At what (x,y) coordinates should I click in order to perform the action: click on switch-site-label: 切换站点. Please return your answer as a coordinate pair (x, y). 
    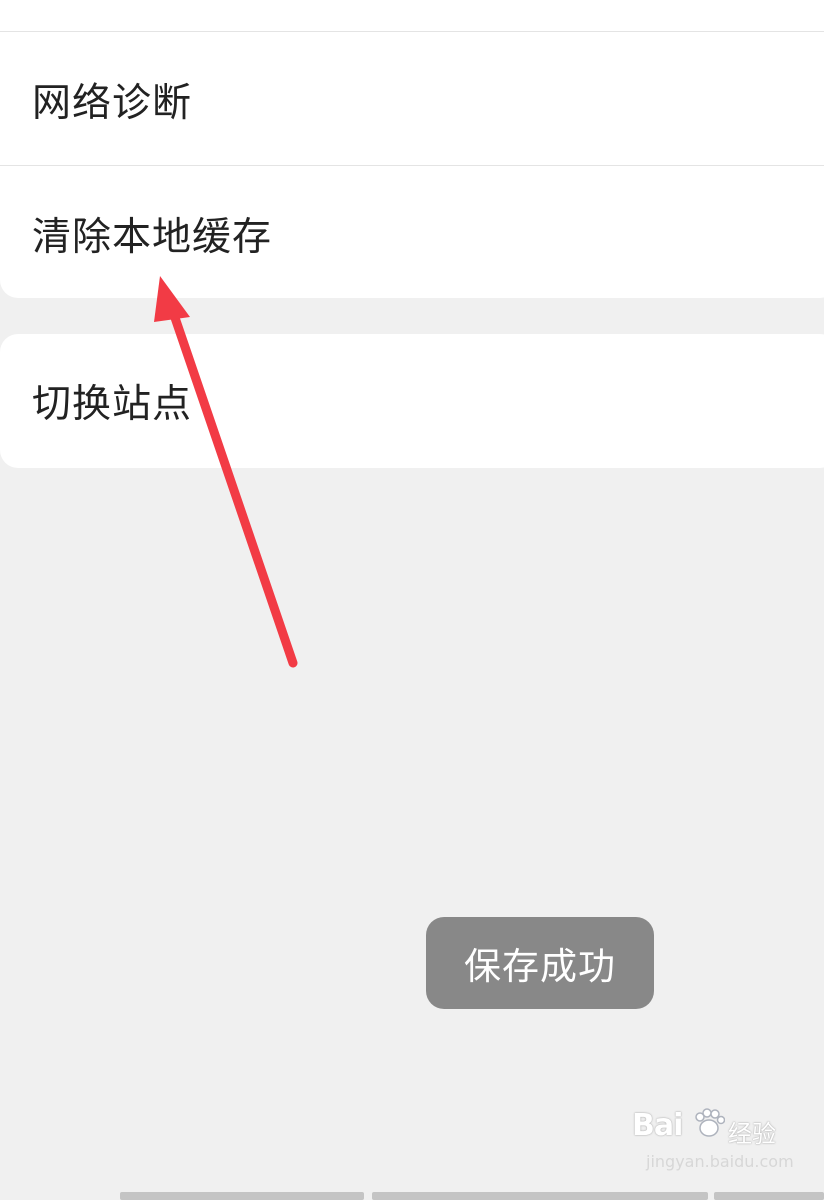
    Looking at the image, I should click on (112, 404).